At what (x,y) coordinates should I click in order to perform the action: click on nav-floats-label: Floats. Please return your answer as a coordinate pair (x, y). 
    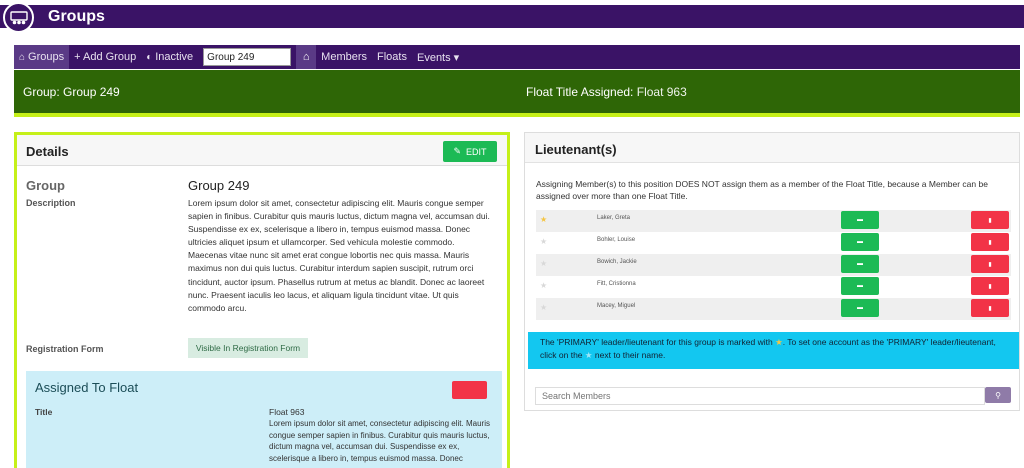
    Looking at the image, I should click on (392, 57).